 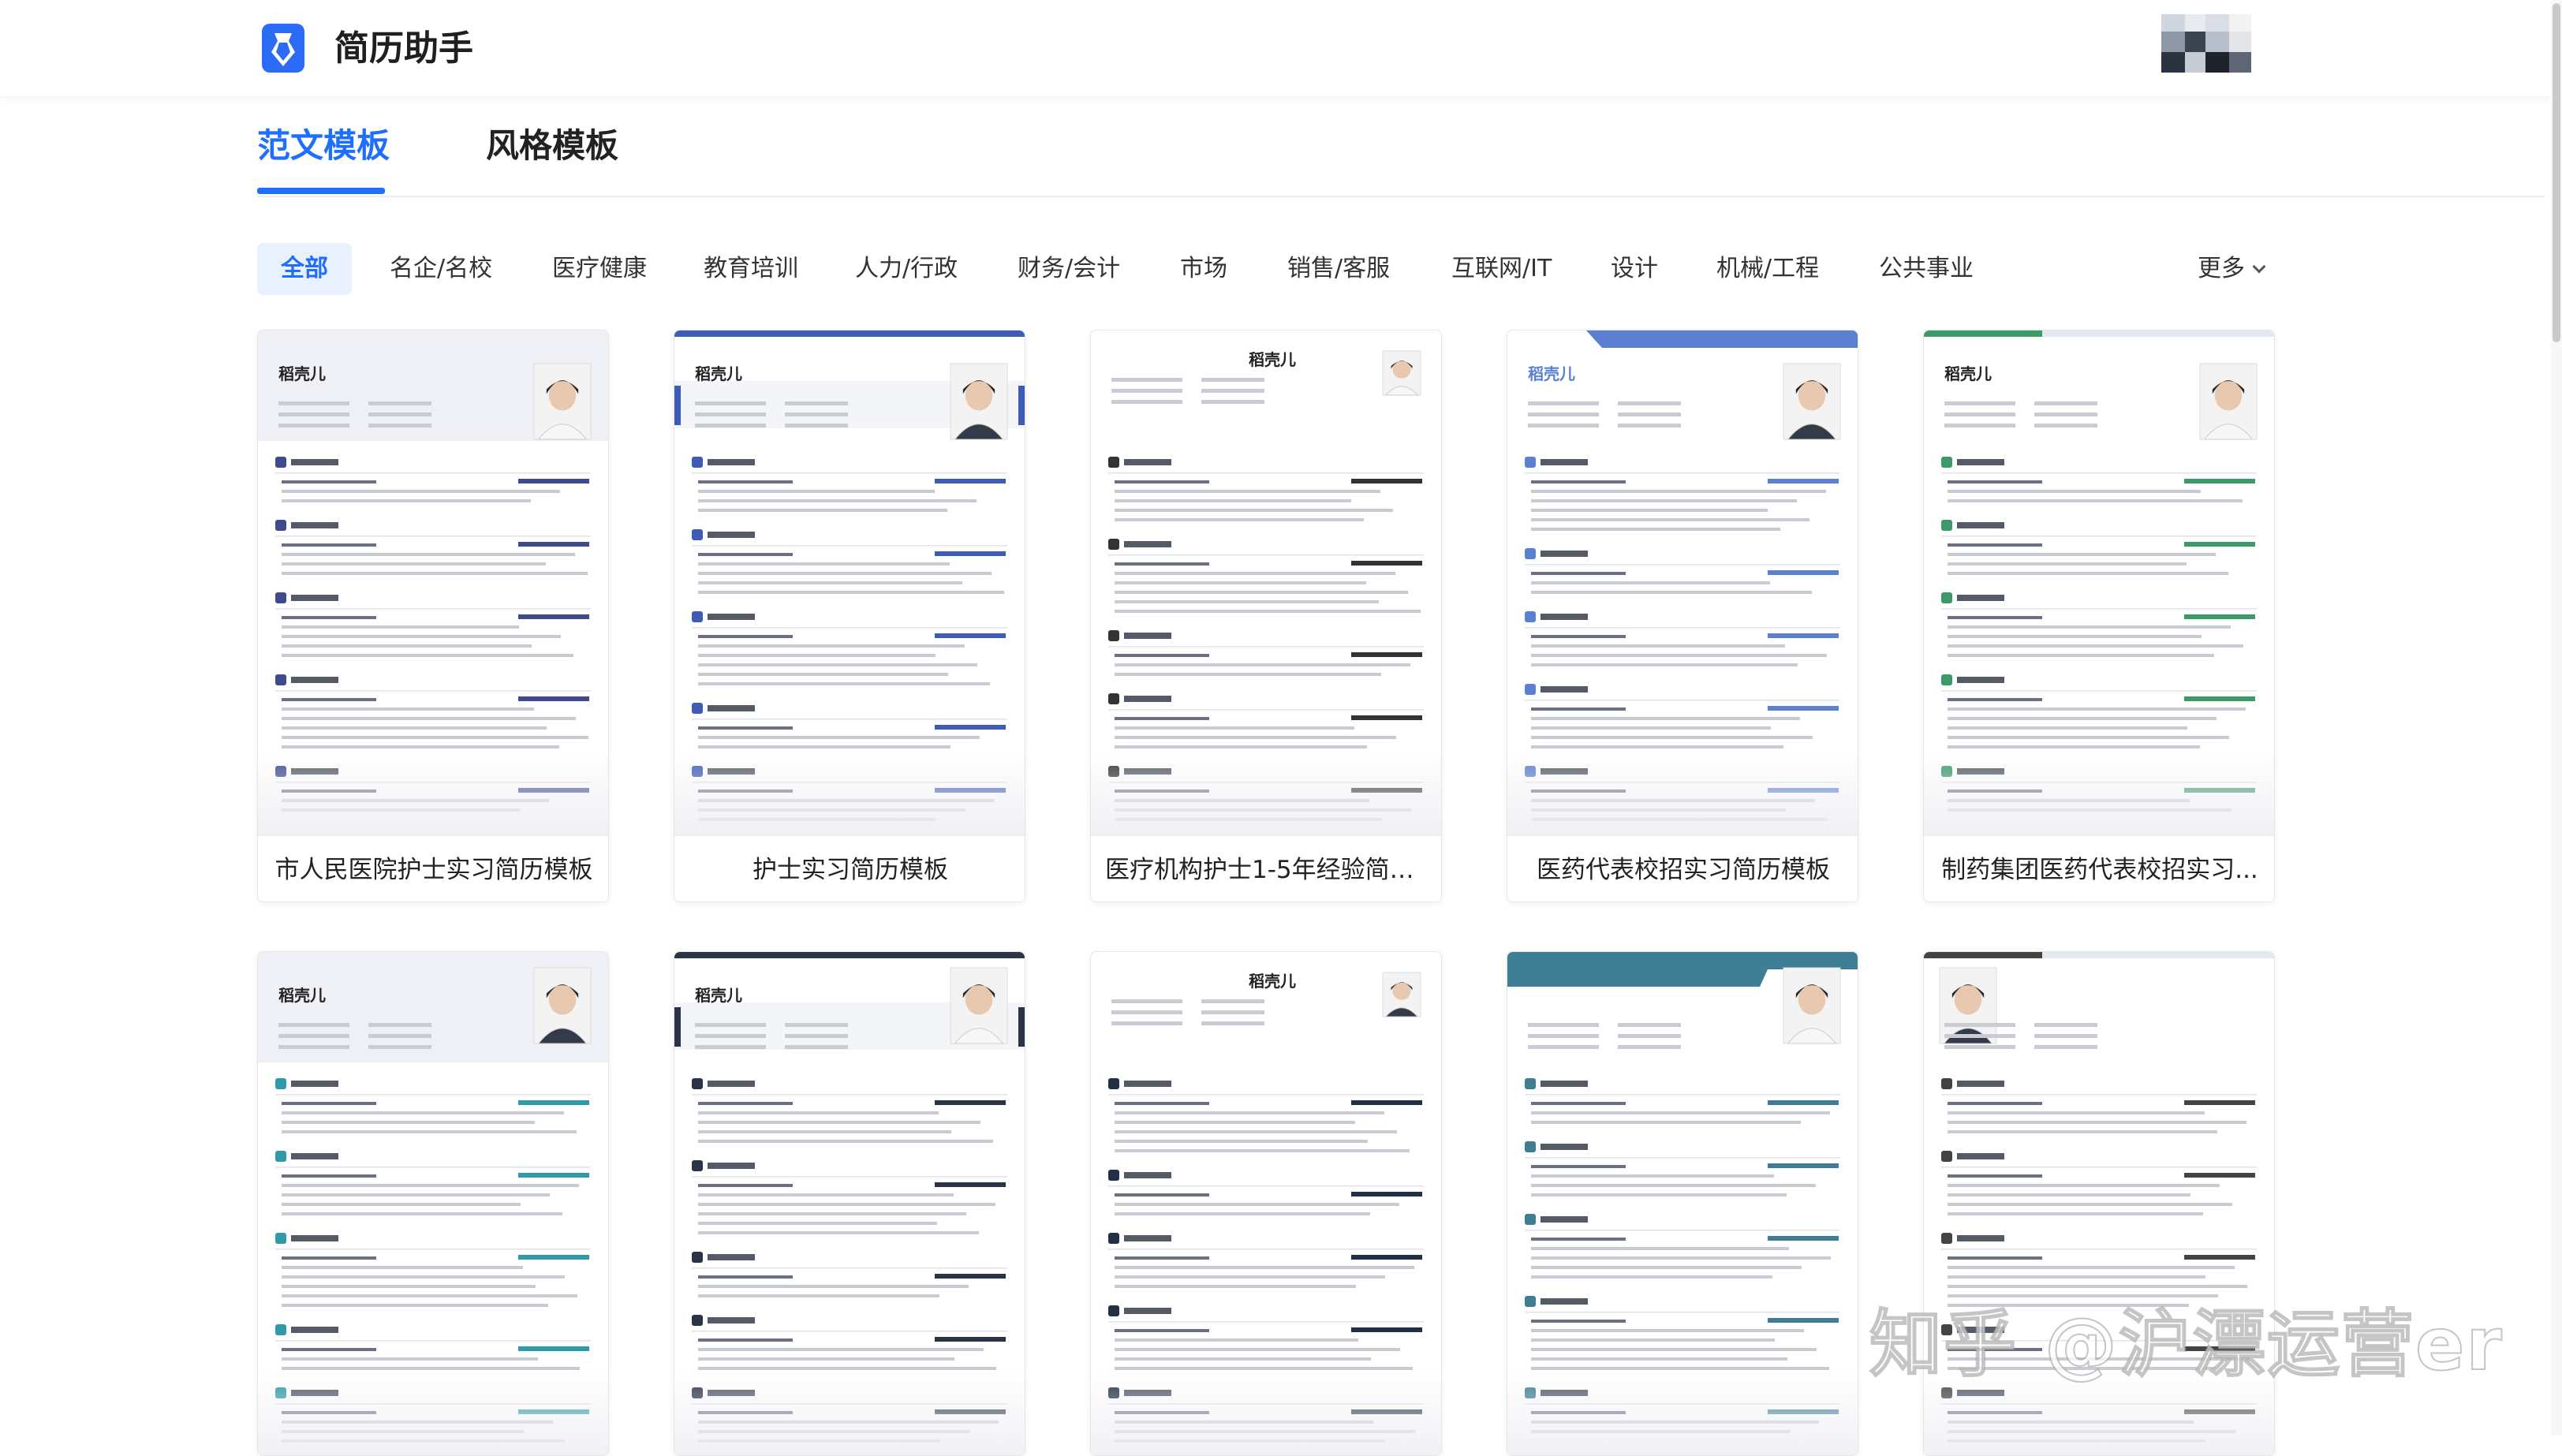 What do you see at coordinates (1682, 868) in the screenshot?
I see `template-title: 医药代表校招实习简历模板` at bounding box center [1682, 868].